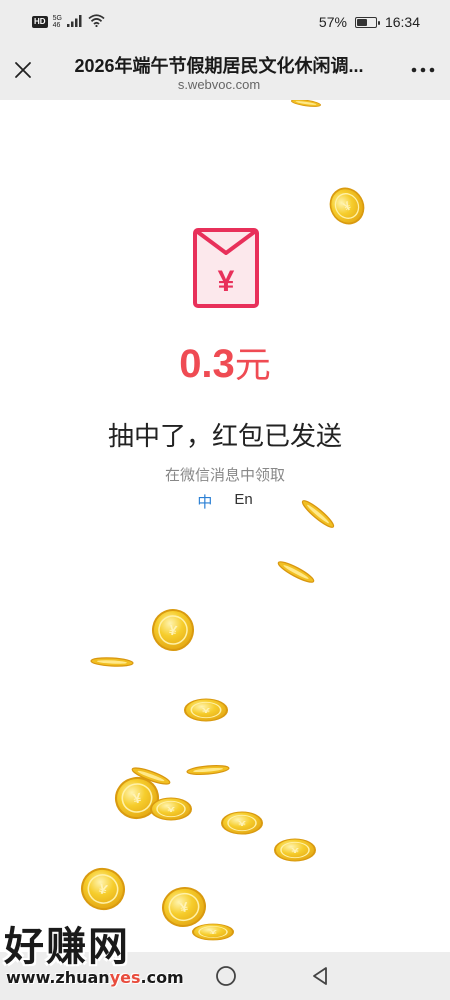  I want to click on battery-icon, so click(367, 22).